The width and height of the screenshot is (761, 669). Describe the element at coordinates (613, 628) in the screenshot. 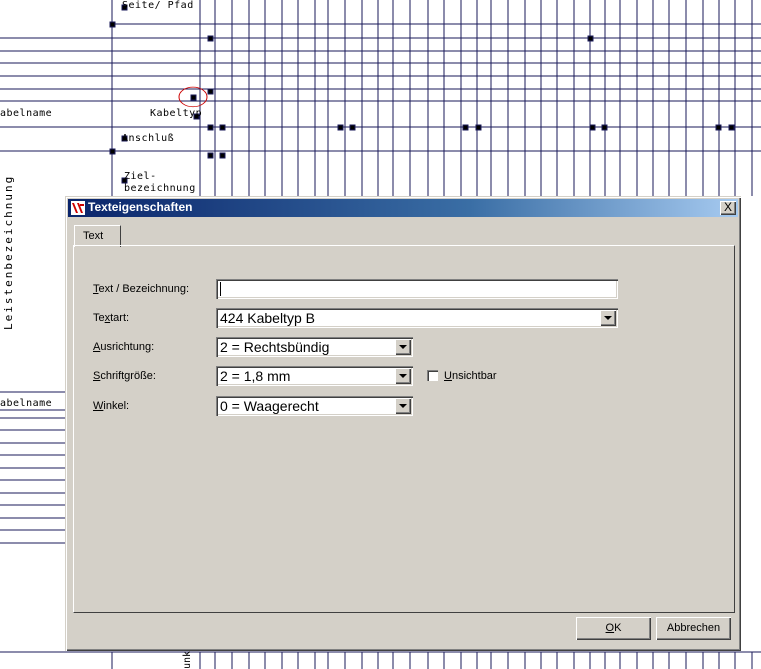

I see `ok-button: OK` at that location.